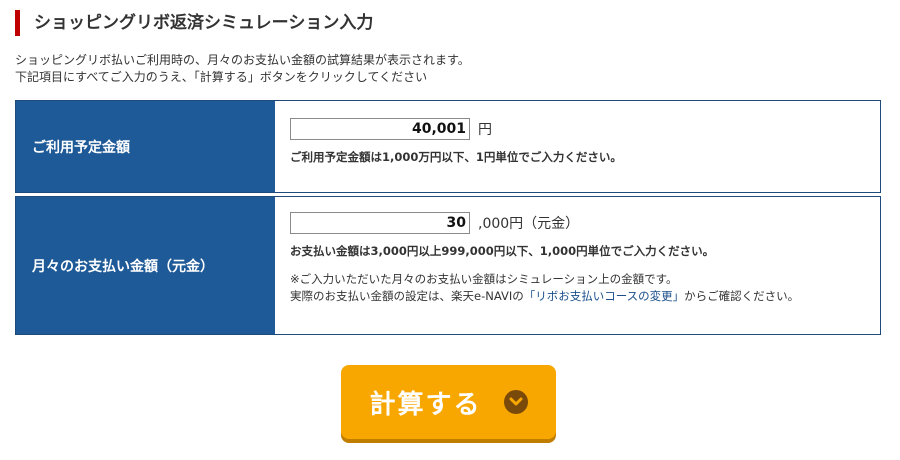 The width and height of the screenshot is (900, 460). Describe the element at coordinates (604, 296) in the screenshot. I see `revolving-course-change-link: 「リボお支払いコースの変更」` at that location.